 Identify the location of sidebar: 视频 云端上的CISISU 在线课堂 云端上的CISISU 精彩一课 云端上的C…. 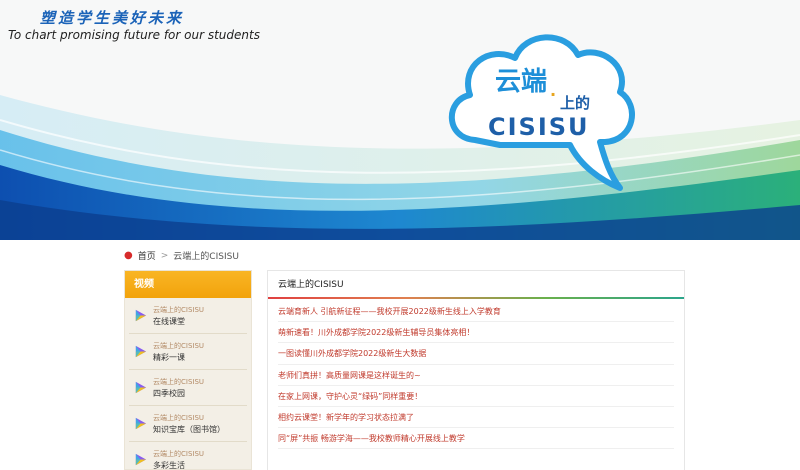
(188, 370).